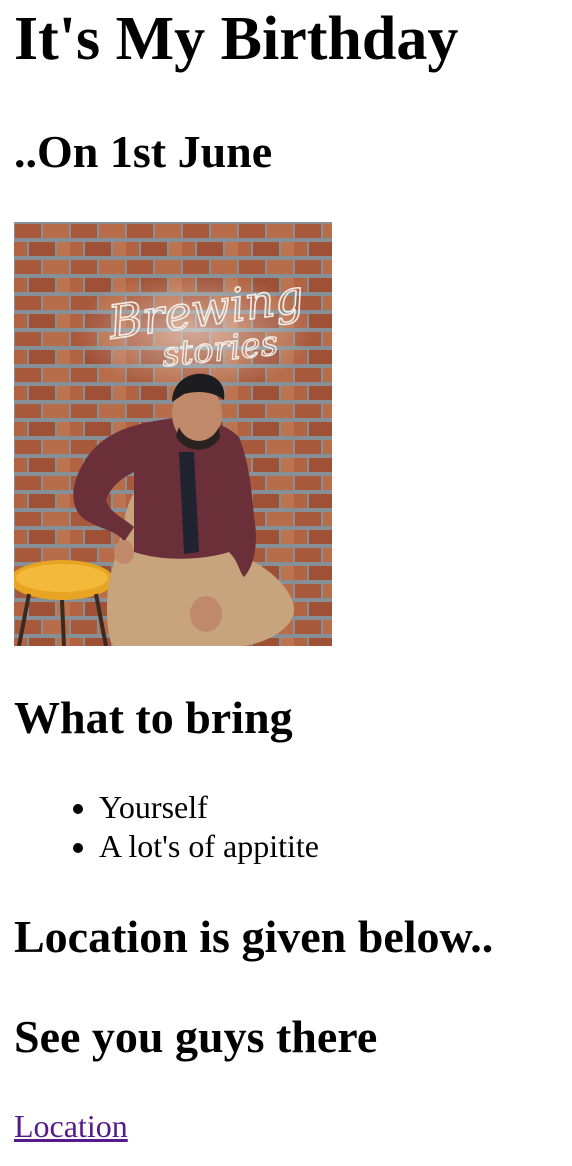 The width and height of the screenshot is (572, 1166). What do you see at coordinates (254, 936) in the screenshot?
I see `location-heading: Location is given below..` at bounding box center [254, 936].